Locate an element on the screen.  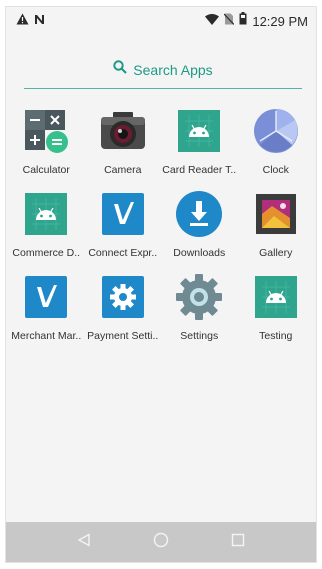
app-gallery: Gallery is located at coordinates (276, 224).